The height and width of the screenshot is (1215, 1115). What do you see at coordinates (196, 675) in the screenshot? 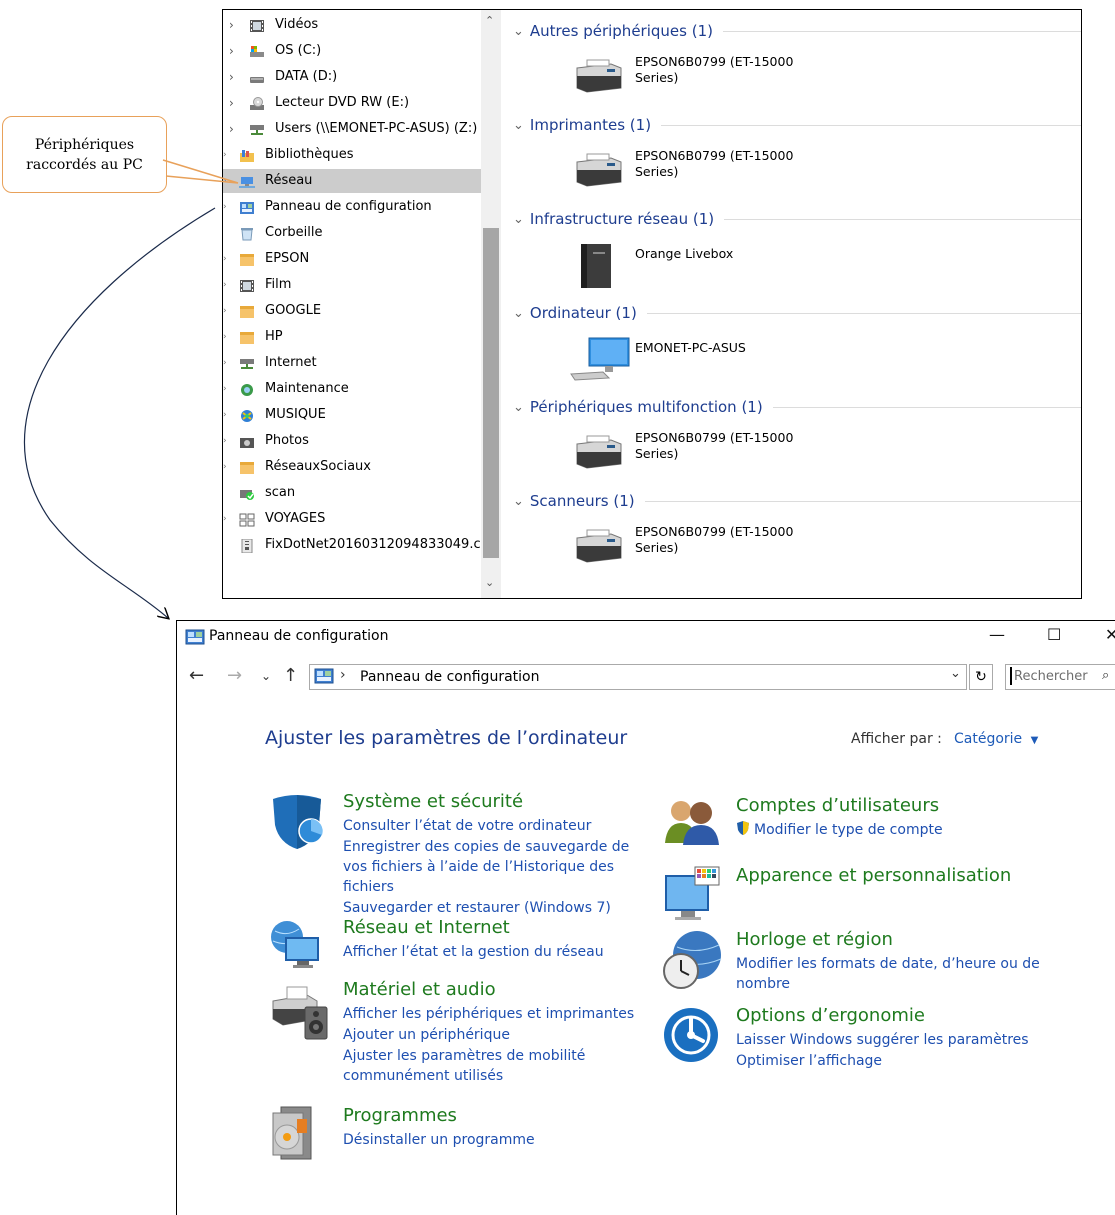
I see `back-arrow-icon: ←` at bounding box center [196, 675].